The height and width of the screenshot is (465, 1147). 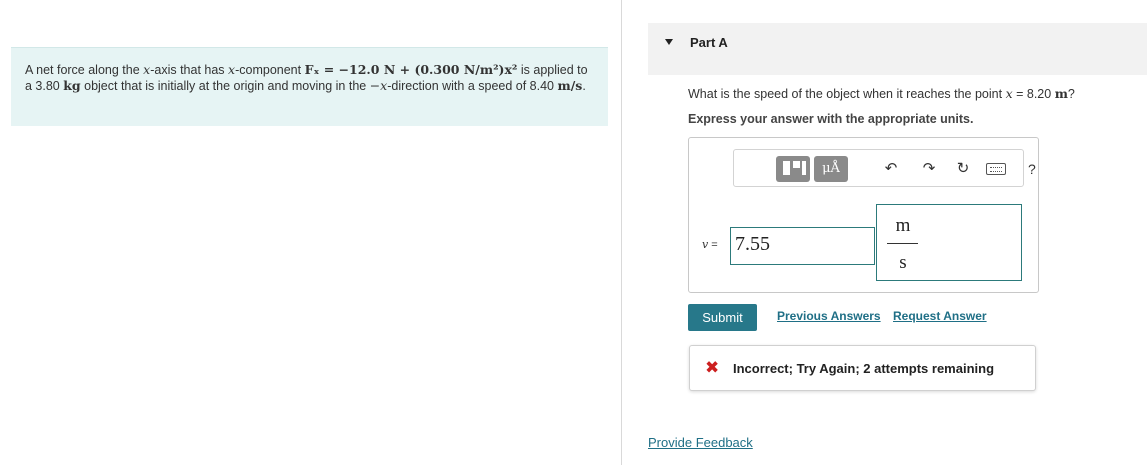 I want to click on previous-answers-link: Previous Answers, so click(x=829, y=316).